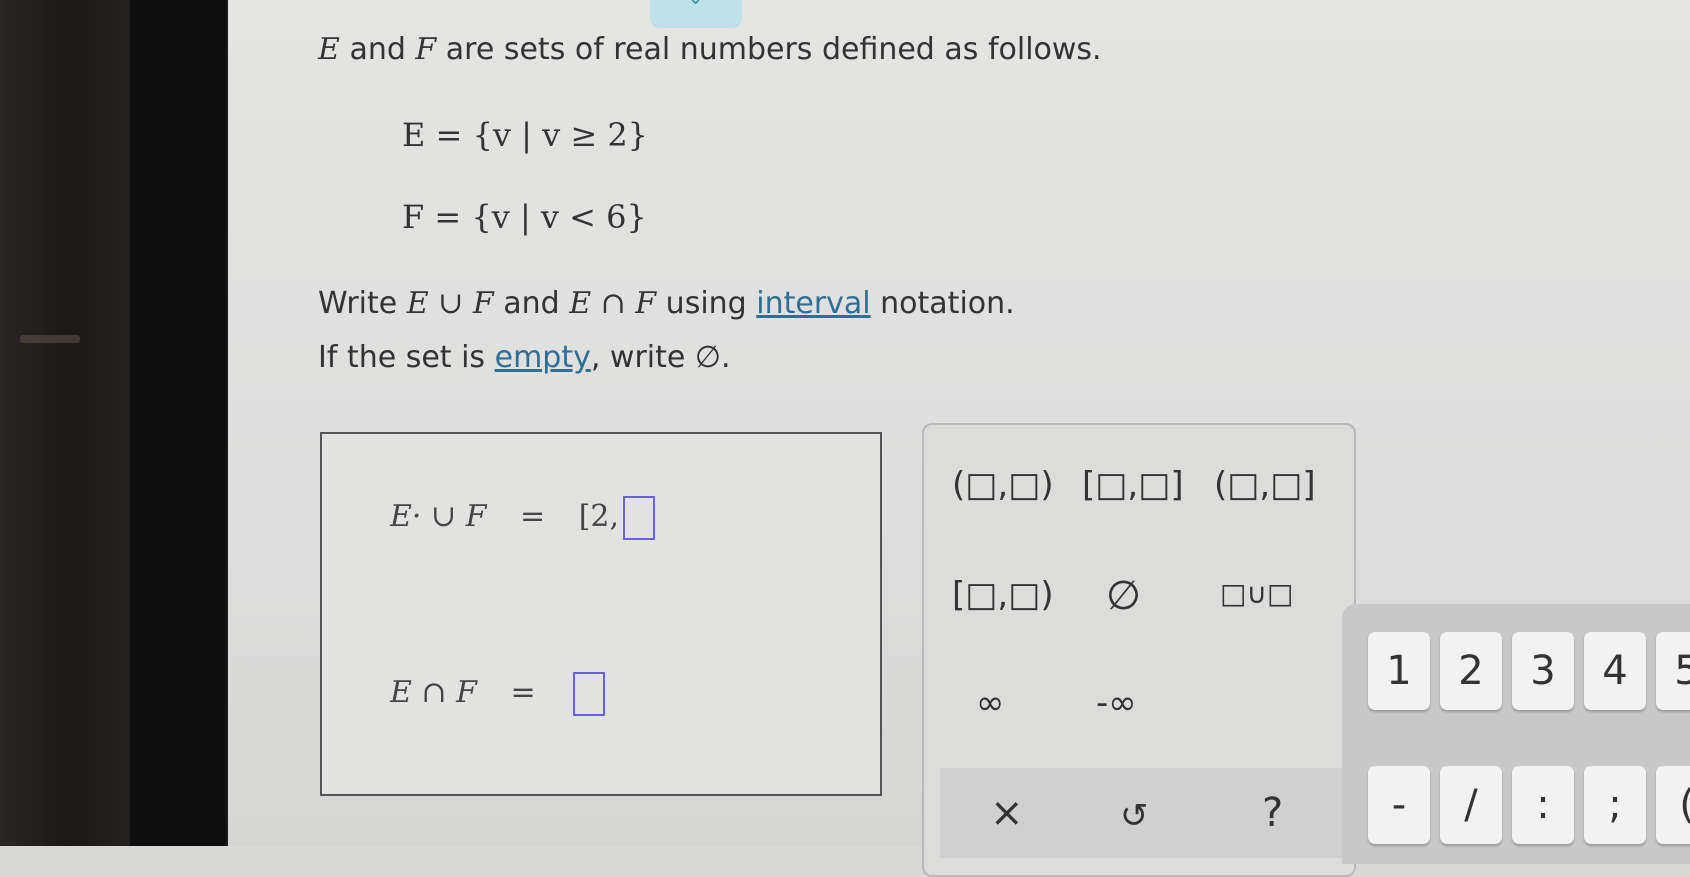 The image size is (1690, 877). Describe the element at coordinates (1399, 671) in the screenshot. I see `key-1: 1` at that location.